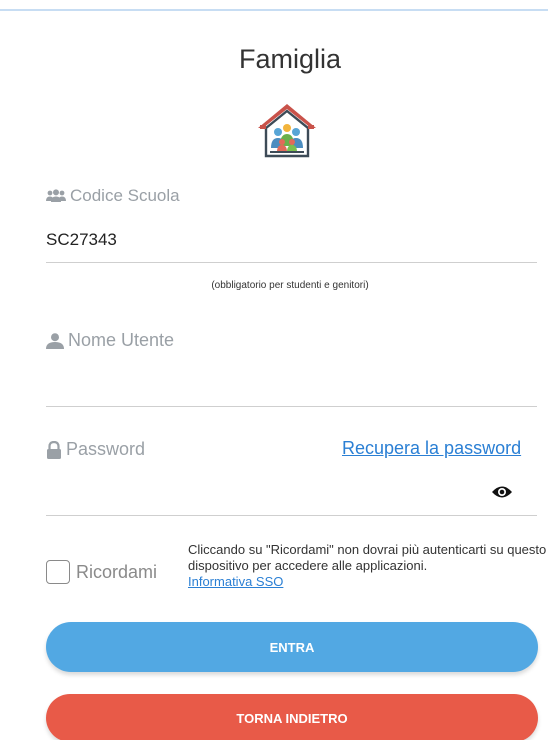 The width and height of the screenshot is (560, 740). What do you see at coordinates (54, 449) in the screenshot?
I see `lock-icon` at bounding box center [54, 449].